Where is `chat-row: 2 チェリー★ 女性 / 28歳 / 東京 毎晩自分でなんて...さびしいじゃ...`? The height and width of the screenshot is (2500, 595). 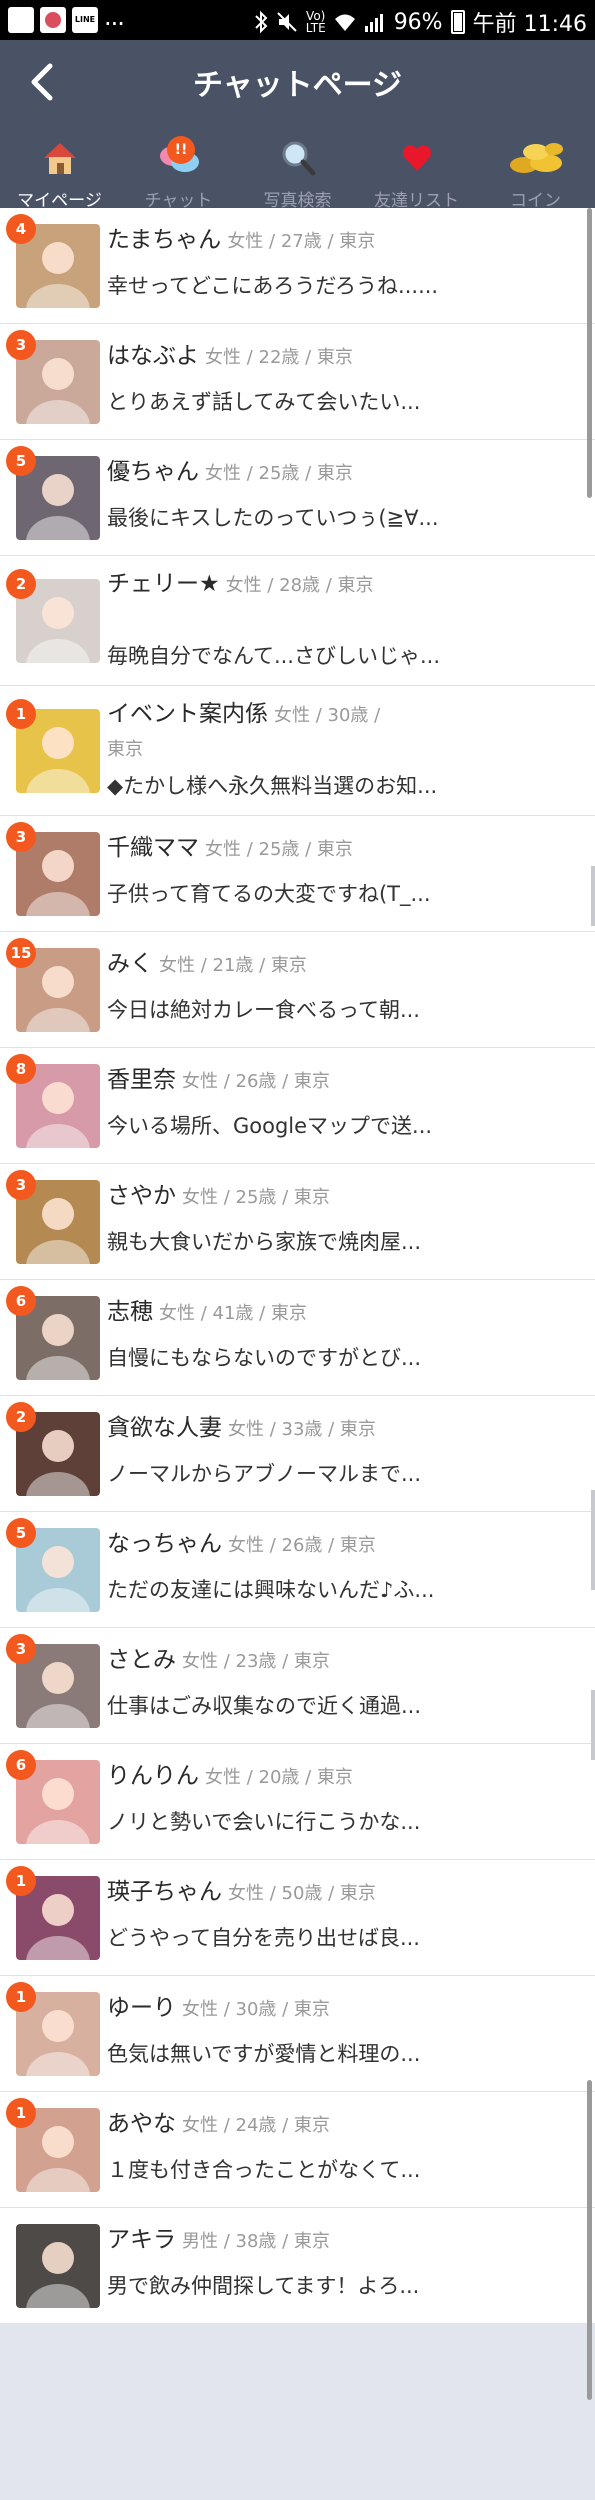
chat-row: 2 チェリー★ 女性 / 28歳 / 東京 毎晩自分でなんて...さびしいじゃ... is located at coordinates (297, 621).